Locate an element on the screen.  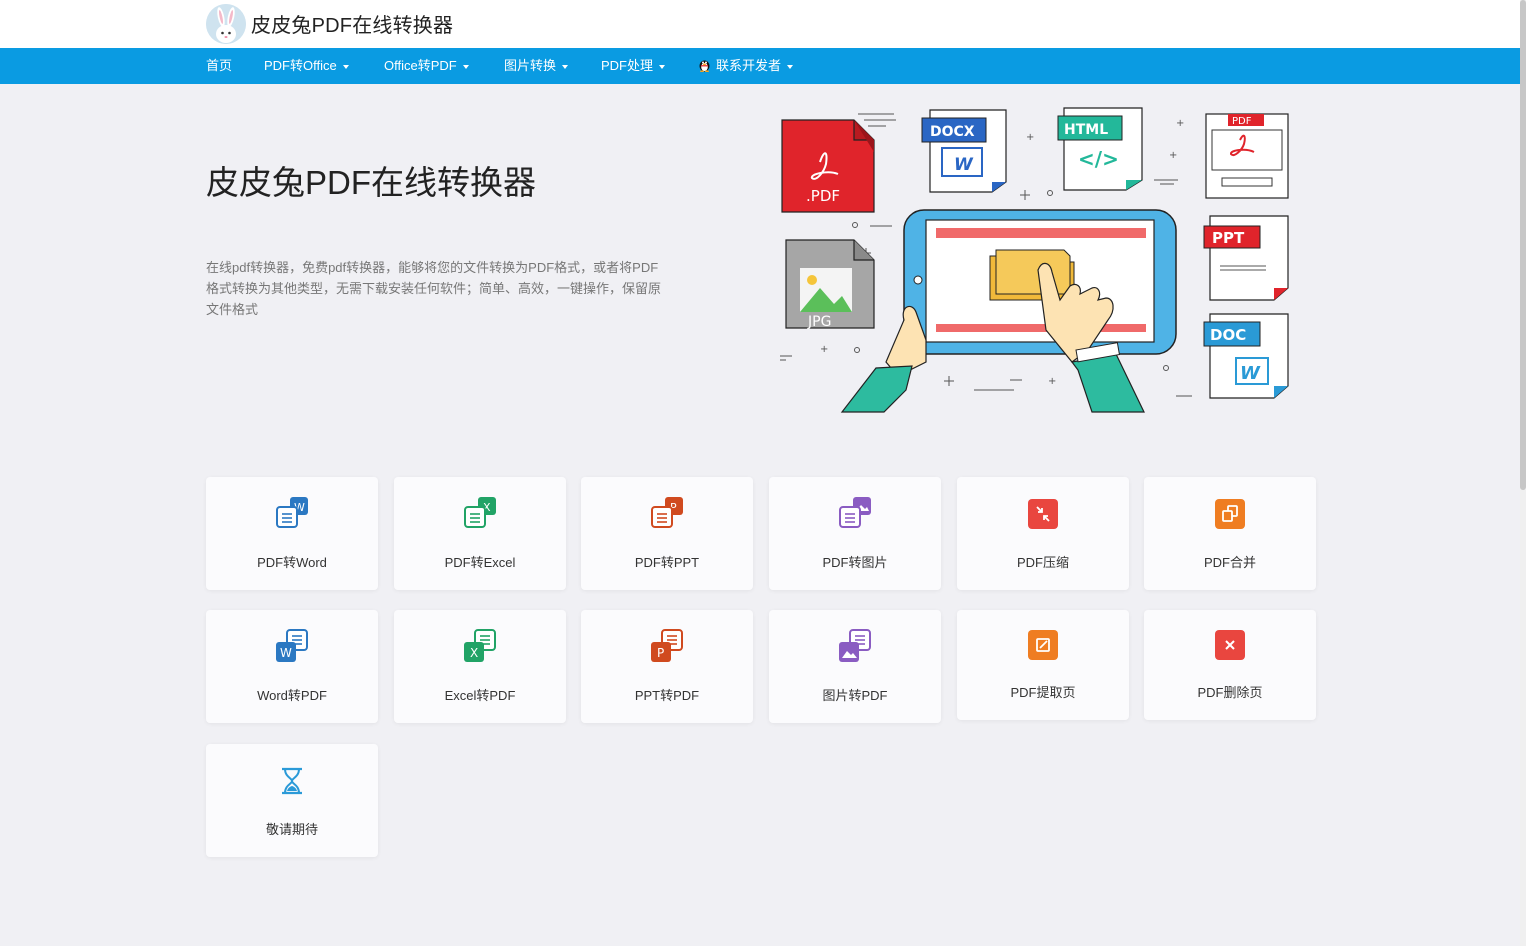
nav-item-contact-developer: 联系开发者 is located at coordinates (746, 66).